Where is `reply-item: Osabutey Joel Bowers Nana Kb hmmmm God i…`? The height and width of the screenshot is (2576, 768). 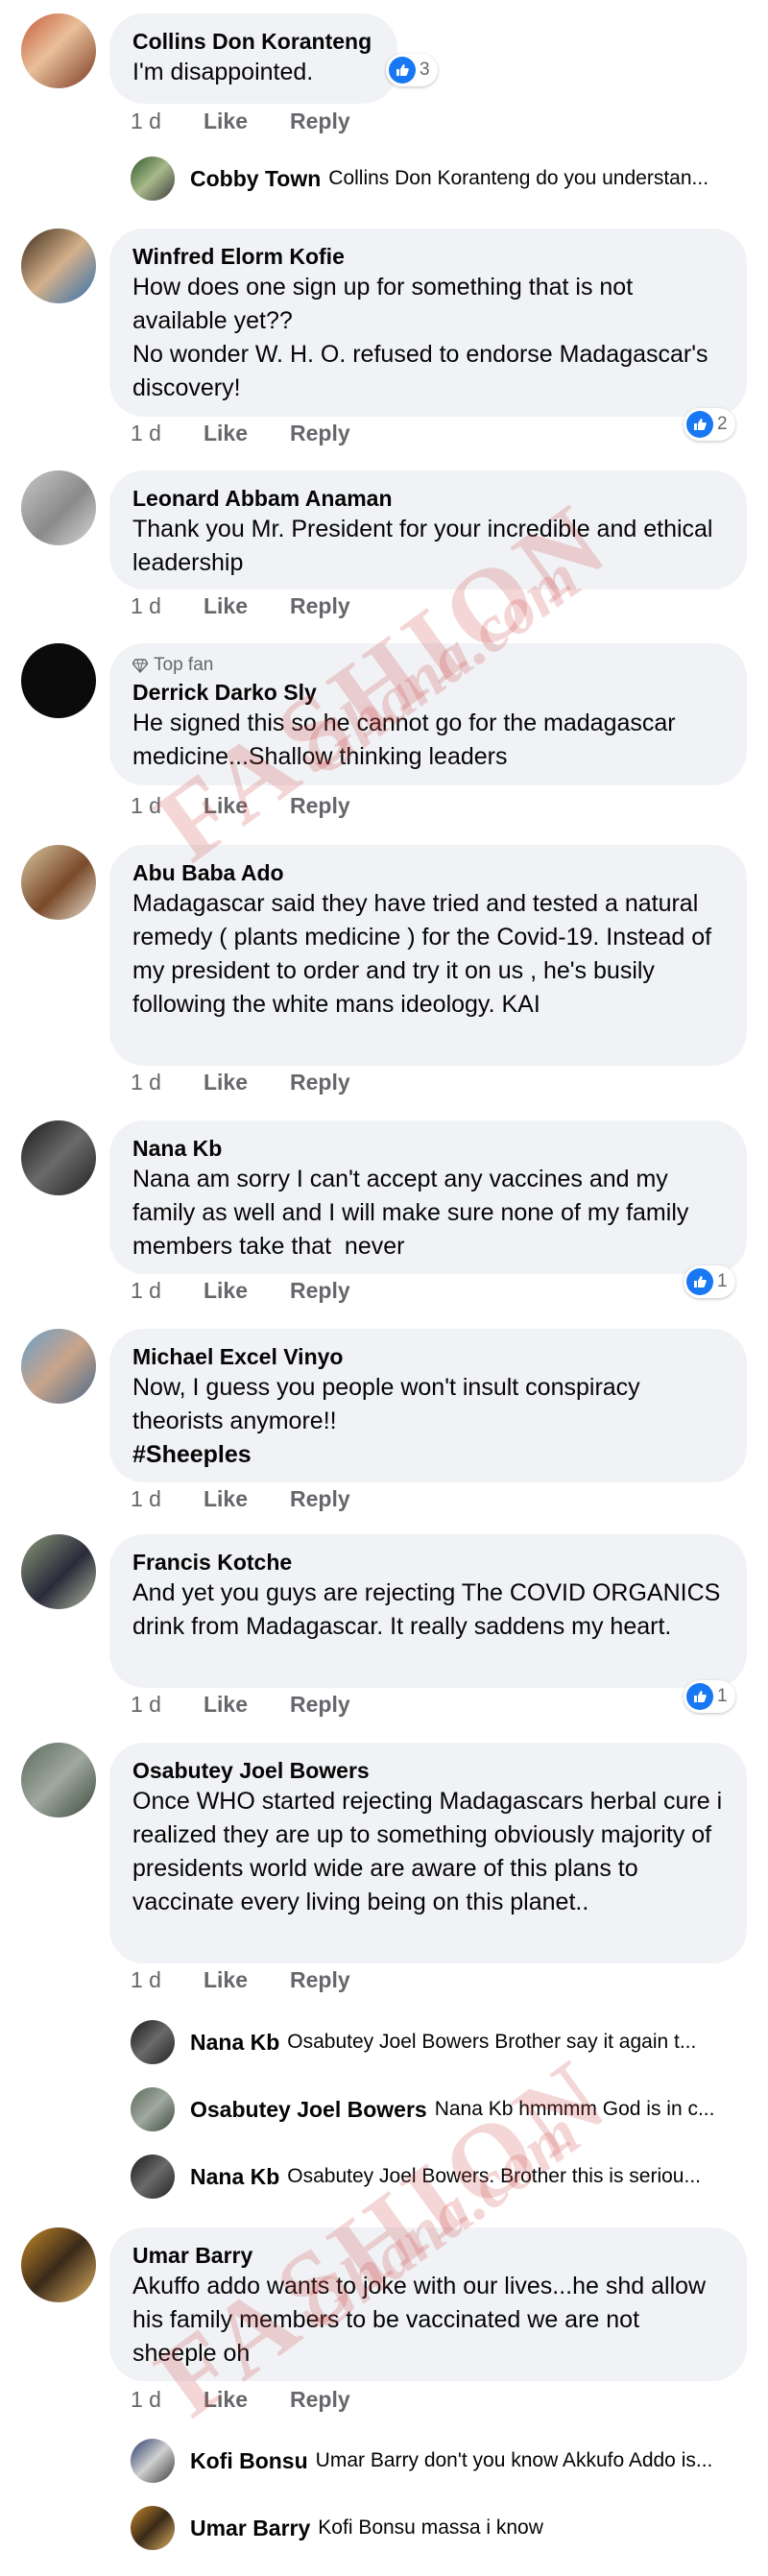 reply-item: Osabutey Joel Bowers Nana Kb hmmmm God i… is located at coordinates (422, 2109).